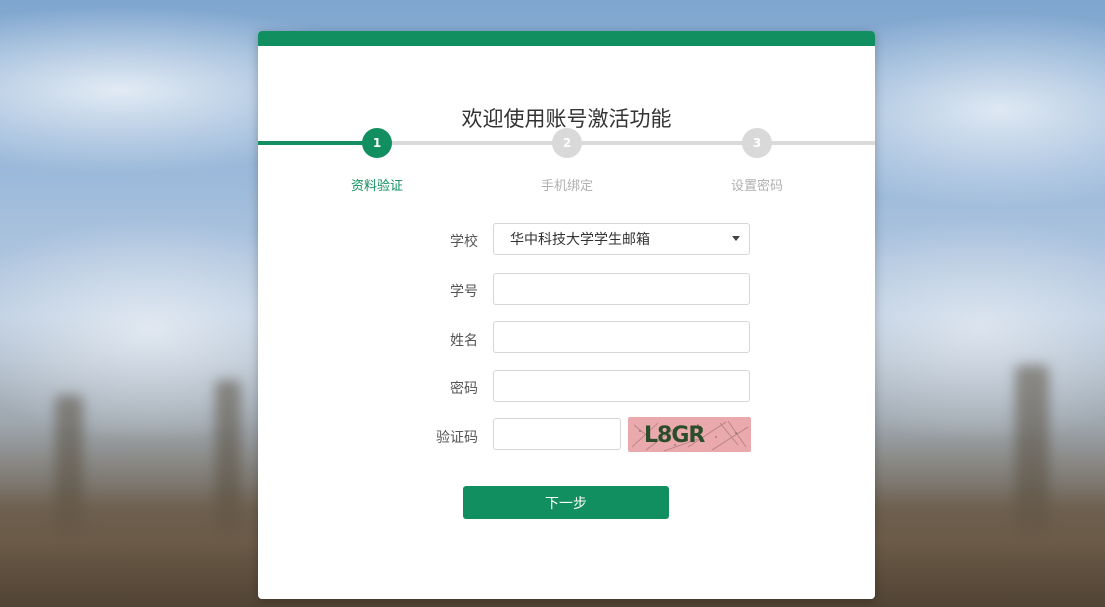 Image resolution: width=1105 pixels, height=607 pixels. I want to click on step-progress-line-pending, so click(626, 143).